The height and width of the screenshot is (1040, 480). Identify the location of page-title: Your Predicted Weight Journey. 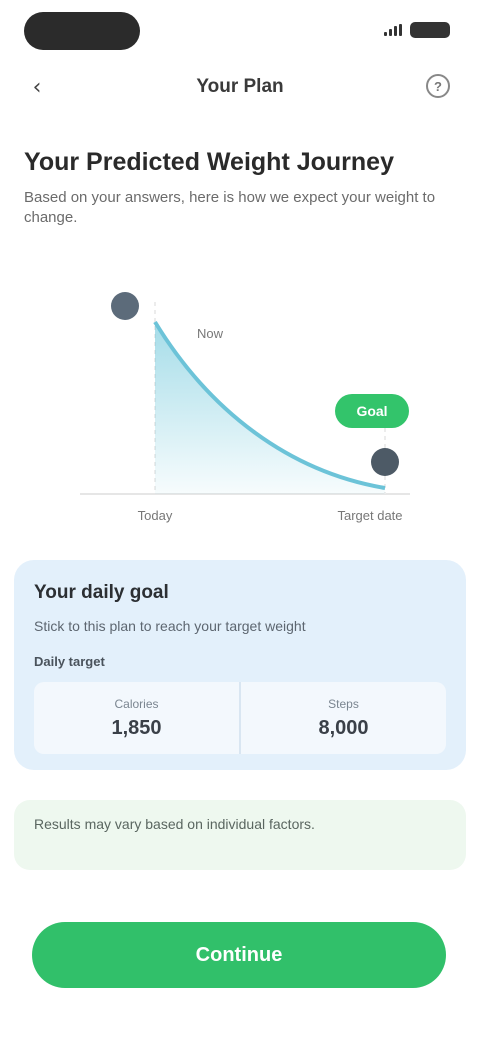
(209, 162).